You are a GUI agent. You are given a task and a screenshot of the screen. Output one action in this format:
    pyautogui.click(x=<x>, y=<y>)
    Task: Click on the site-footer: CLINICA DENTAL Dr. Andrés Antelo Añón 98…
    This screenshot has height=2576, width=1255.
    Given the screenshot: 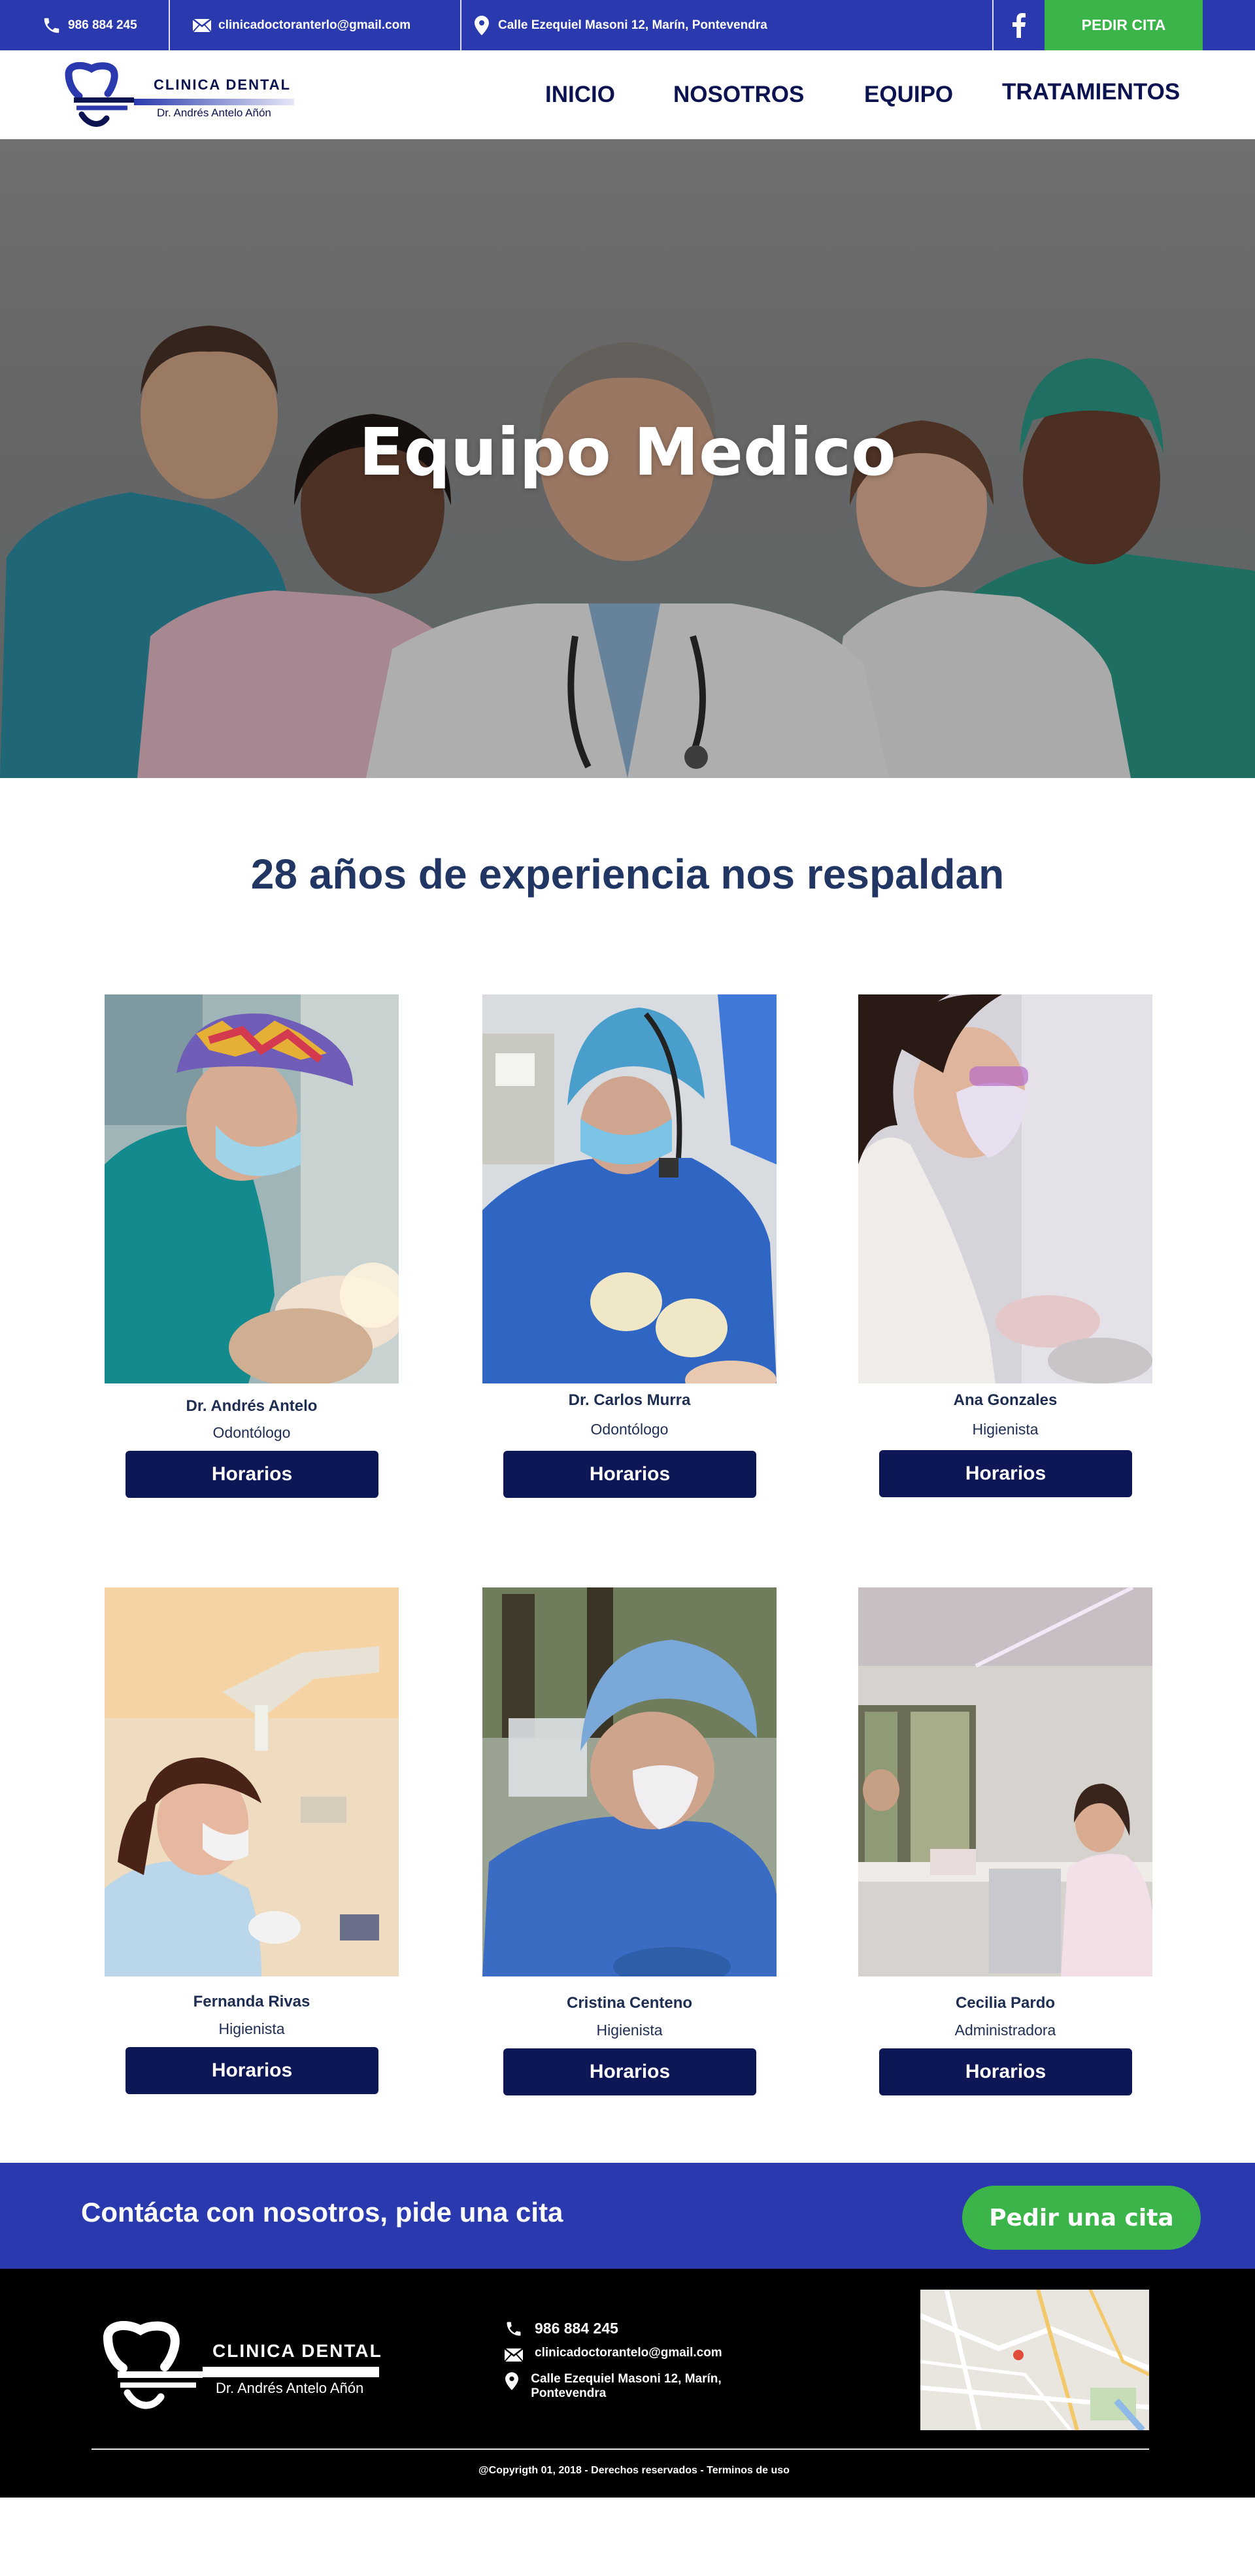 What is the action you would take?
    pyautogui.click(x=627, y=2383)
    